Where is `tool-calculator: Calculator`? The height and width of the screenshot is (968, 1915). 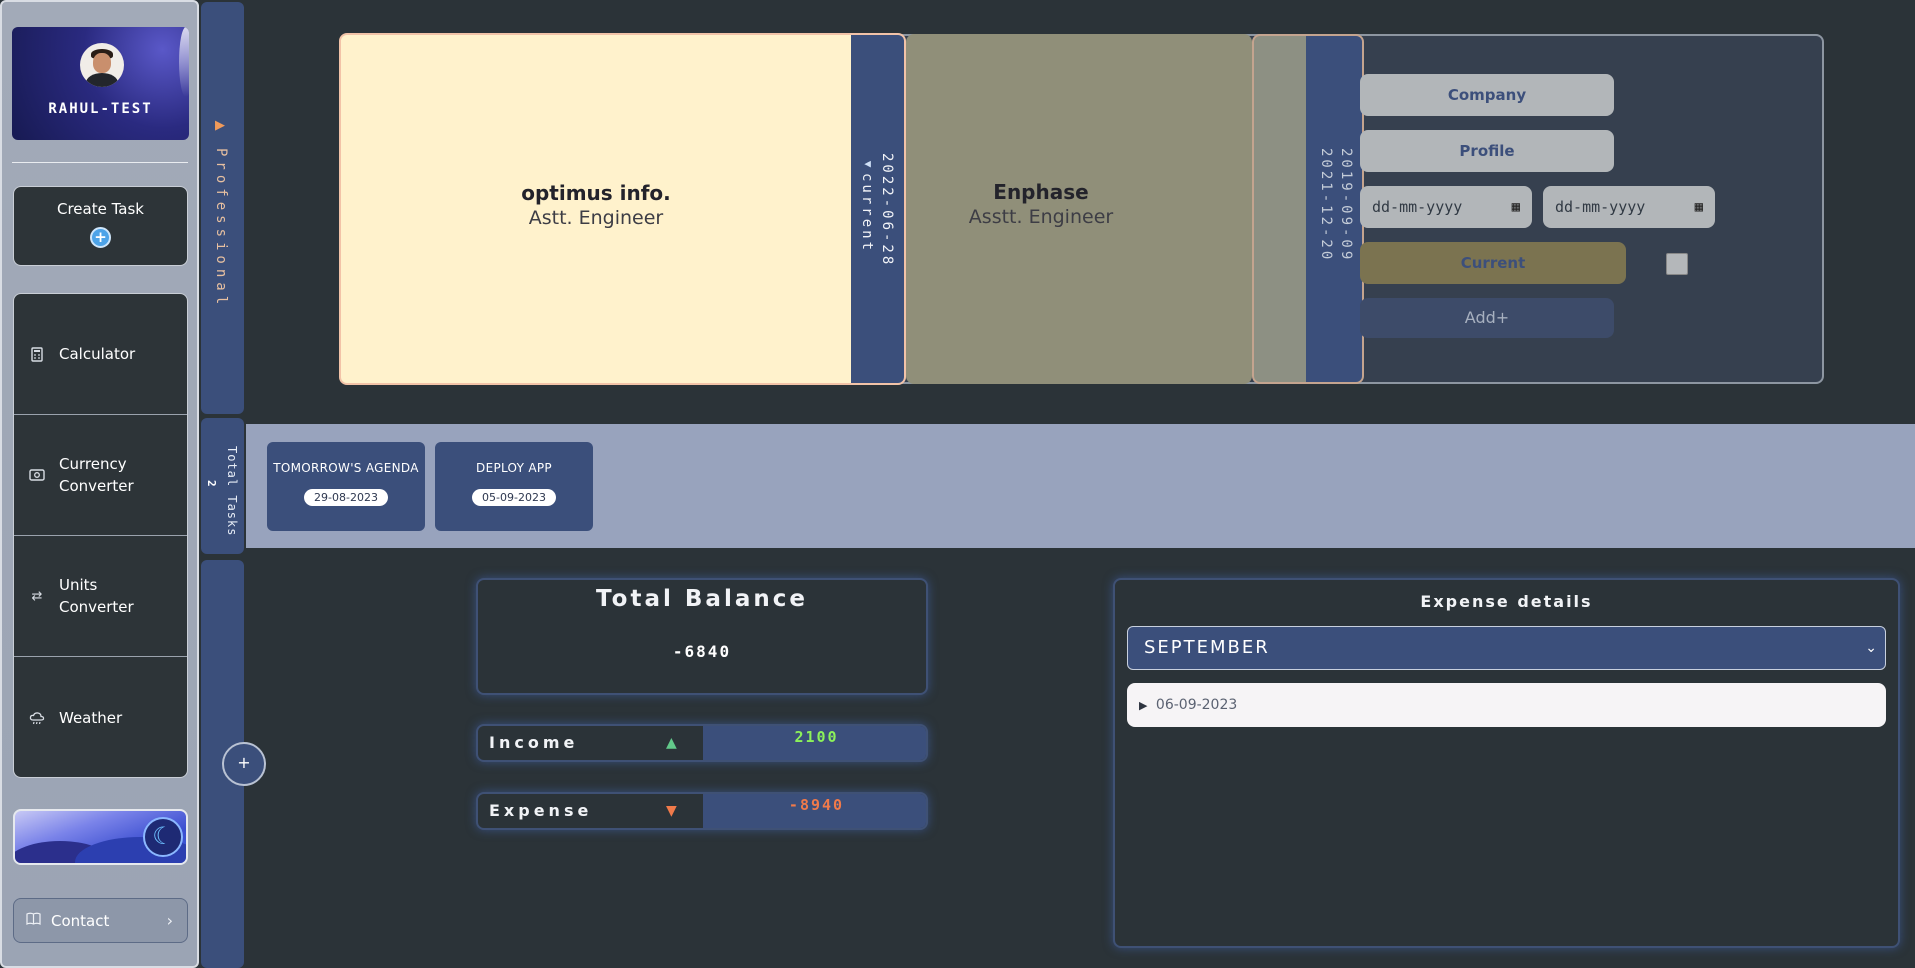 tool-calculator: Calculator is located at coordinates (100, 354).